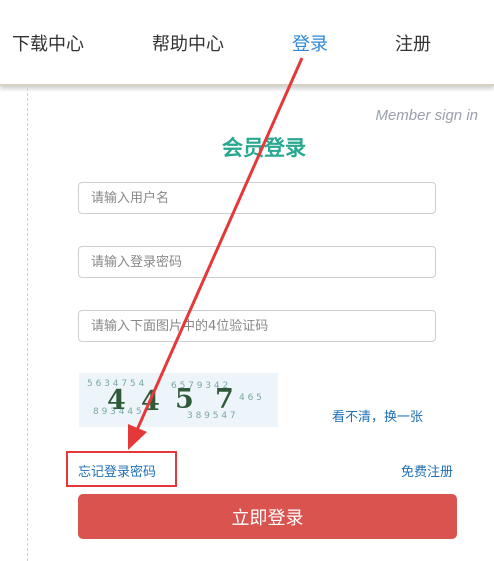  I want to click on captcha-digit: 7, so click(224, 399).